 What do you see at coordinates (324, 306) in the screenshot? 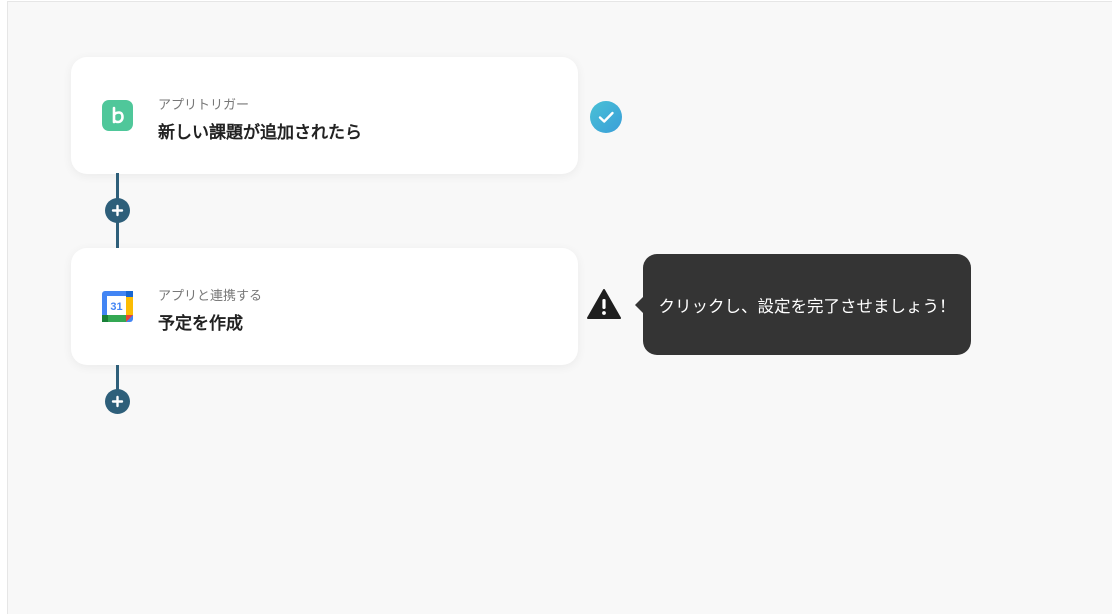
I see `flow-step-action-card: 31 アプリと連携する 予定を作成` at bounding box center [324, 306].